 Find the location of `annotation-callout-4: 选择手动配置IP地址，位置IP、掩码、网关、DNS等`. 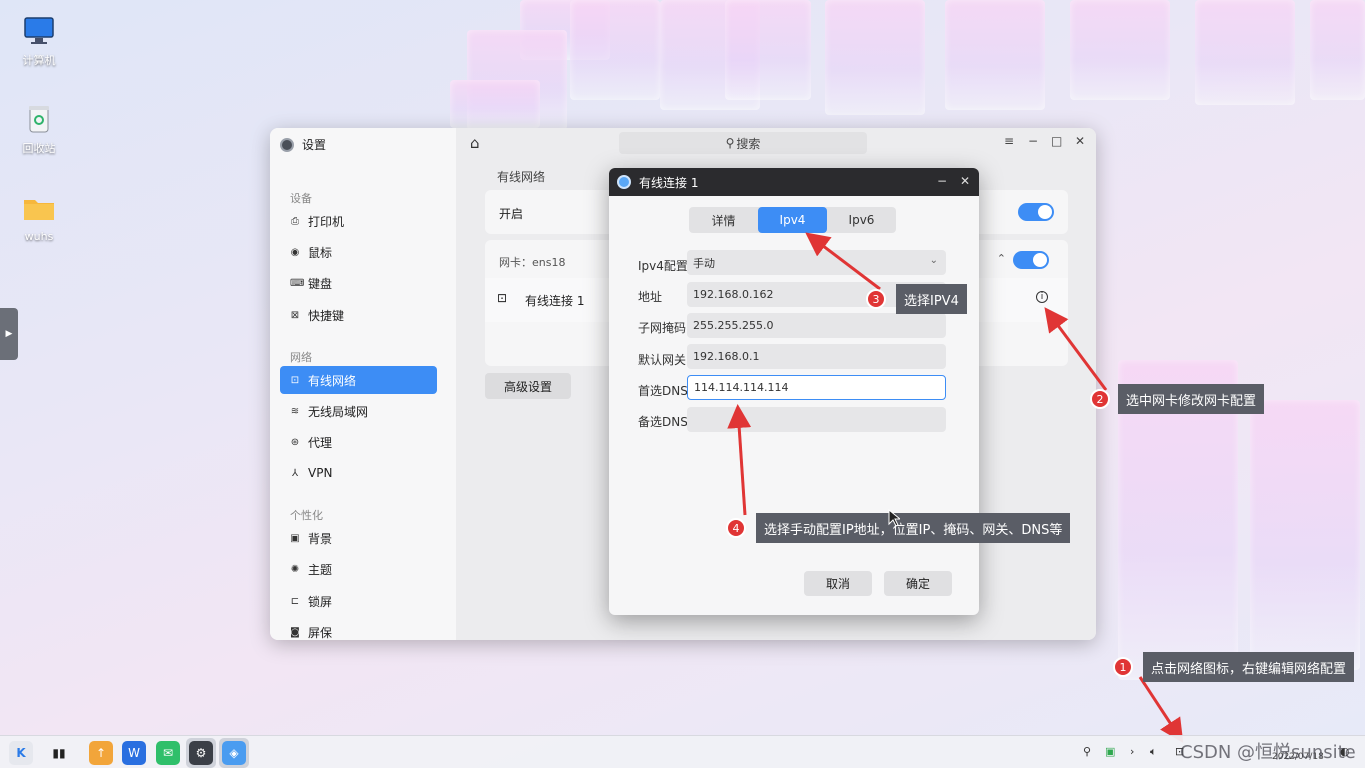

annotation-callout-4: 选择手动配置IP地址，位置IP、掩码、网关、DNS等 is located at coordinates (913, 528).